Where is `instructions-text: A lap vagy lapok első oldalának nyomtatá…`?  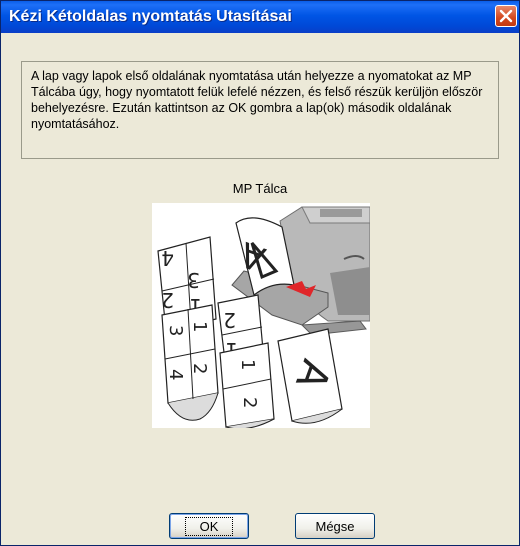 instructions-text: A lap vagy lapok első oldalának nyomtatá… is located at coordinates (257, 100).